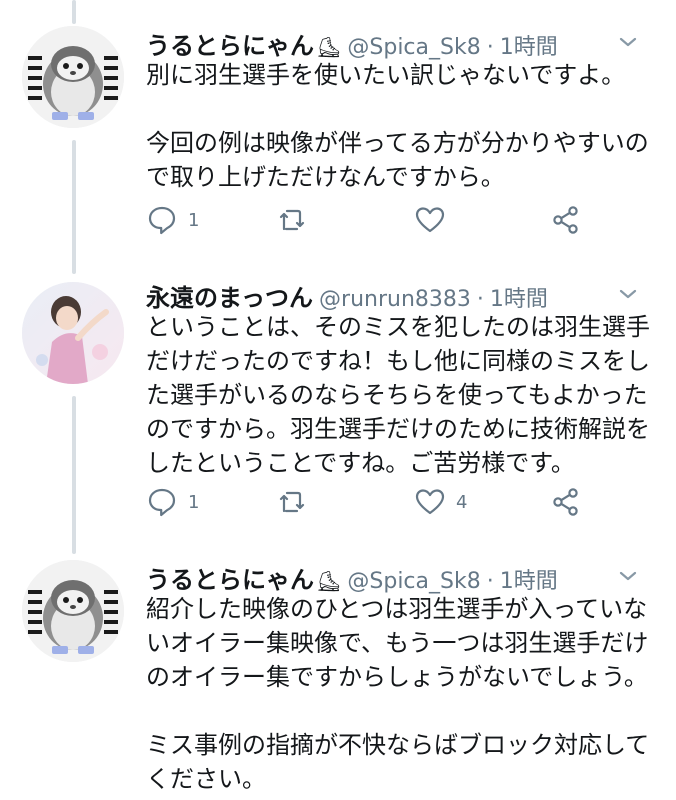  What do you see at coordinates (395, 299) in the screenshot?
I see `user-handle: @runrun8383` at bounding box center [395, 299].